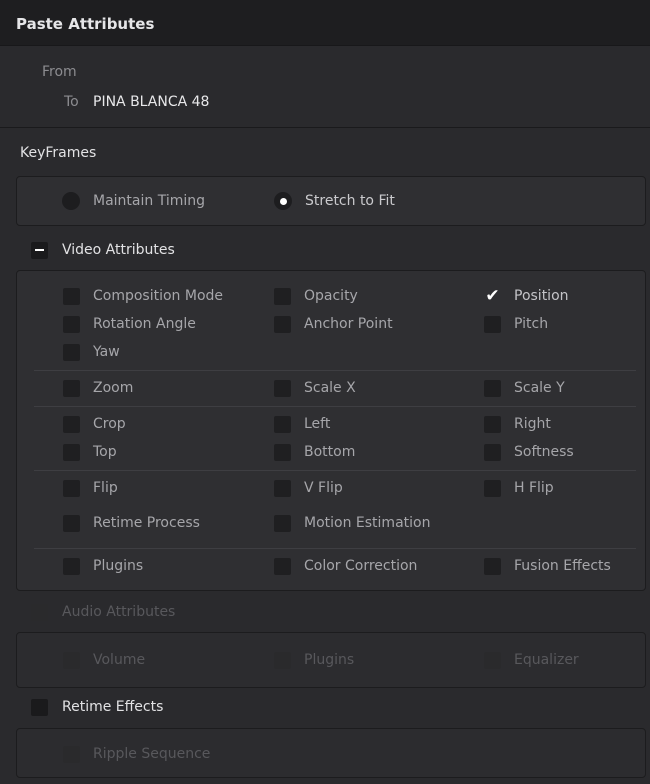  What do you see at coordinates (85, 24) in the screenshot?
I see `dialog-title: Paste Attributes` at bounding box center [85, 24].